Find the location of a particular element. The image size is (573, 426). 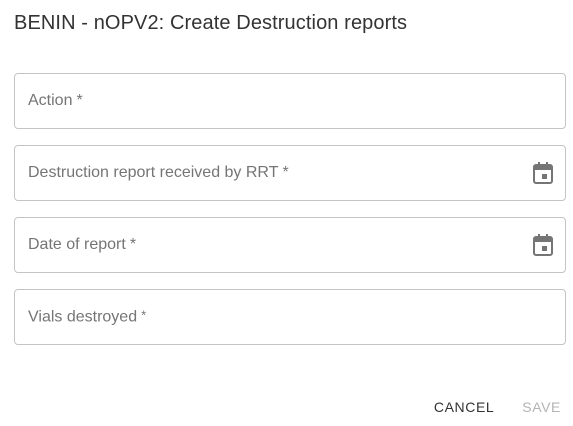

cancel-button: CANCEL is located at coordinates (464, 407).